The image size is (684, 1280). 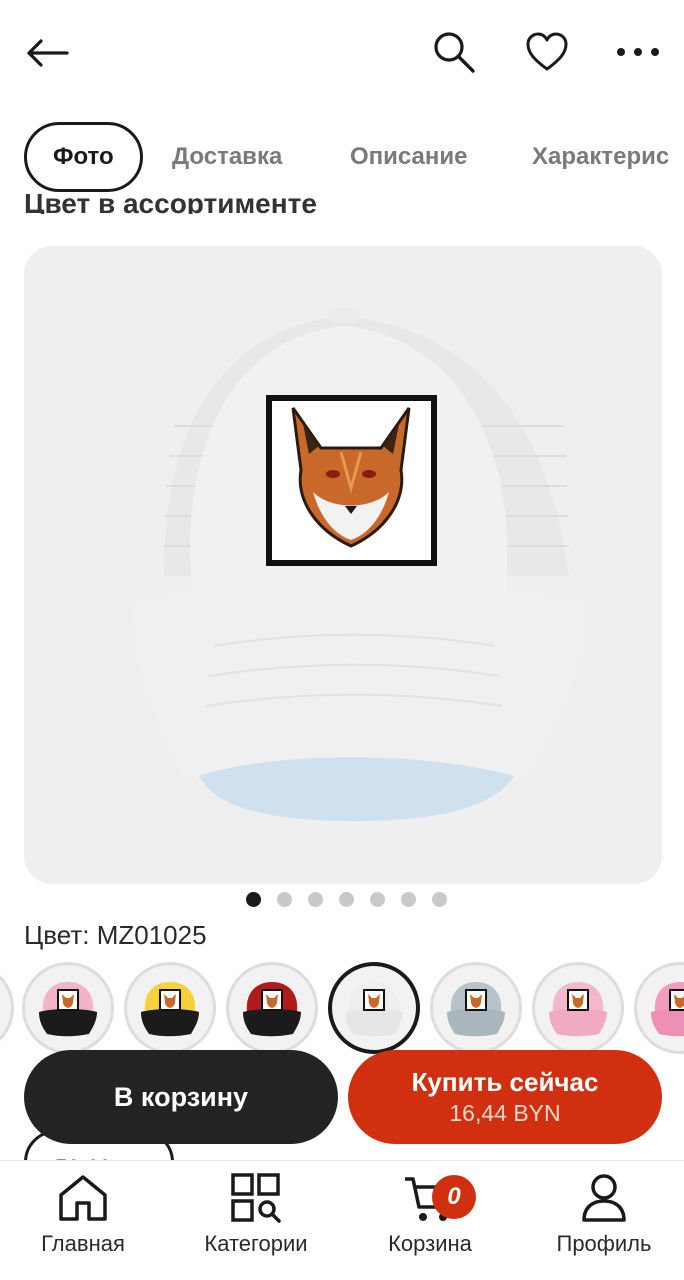 What do you see at coordinates (83, 157) in the screenshot?
I see `tab-photo: Фото` at bounding box center [83, 157].